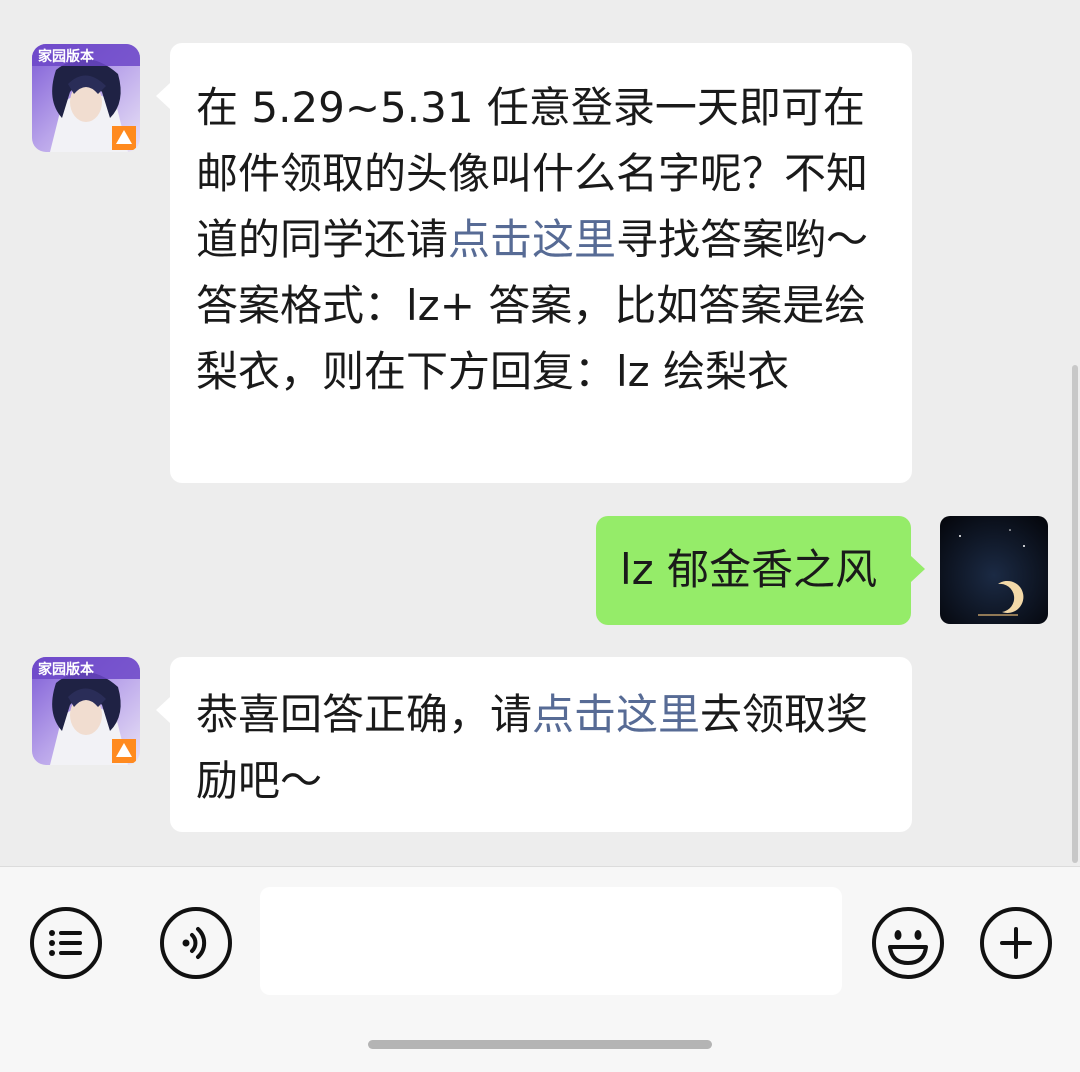  I want to click on moon-night-avatar-image, so click(994, 570).